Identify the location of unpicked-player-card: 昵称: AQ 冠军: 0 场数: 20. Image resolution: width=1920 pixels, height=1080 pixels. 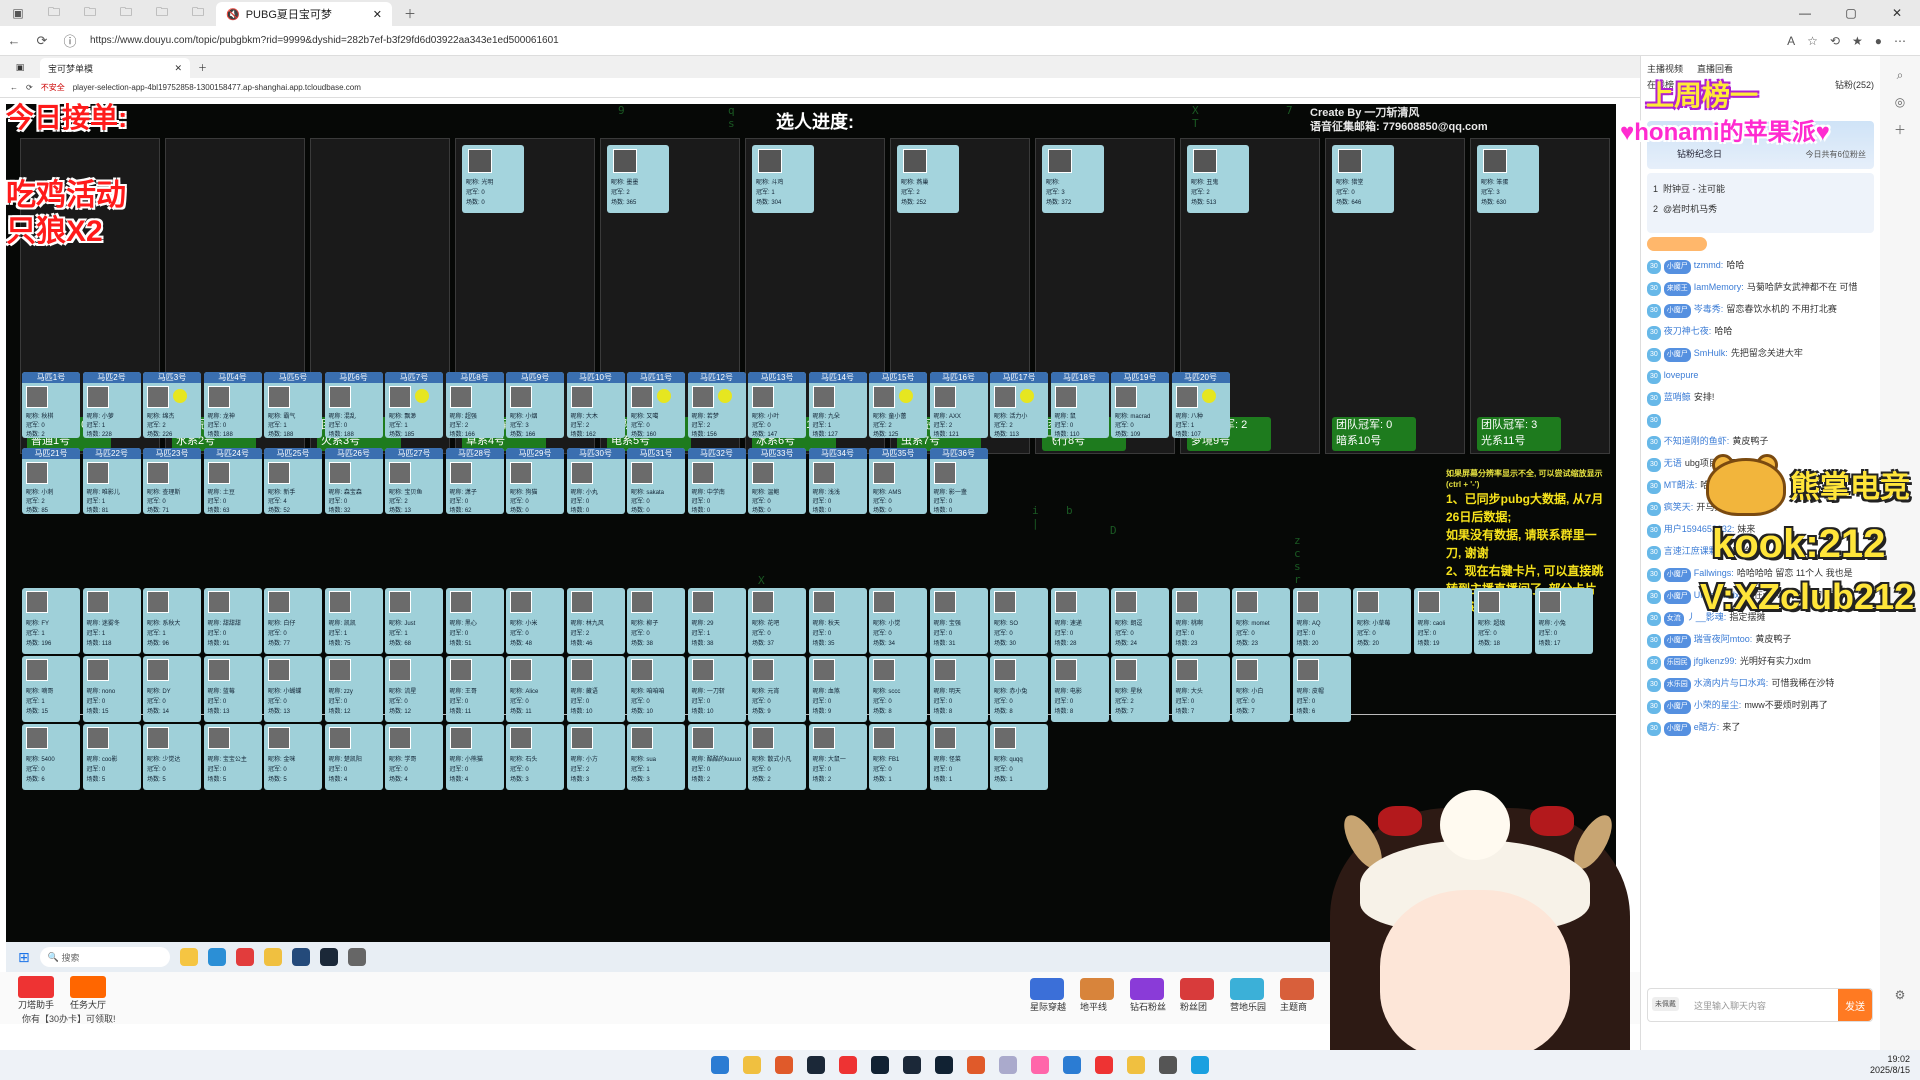
(1321, 621).